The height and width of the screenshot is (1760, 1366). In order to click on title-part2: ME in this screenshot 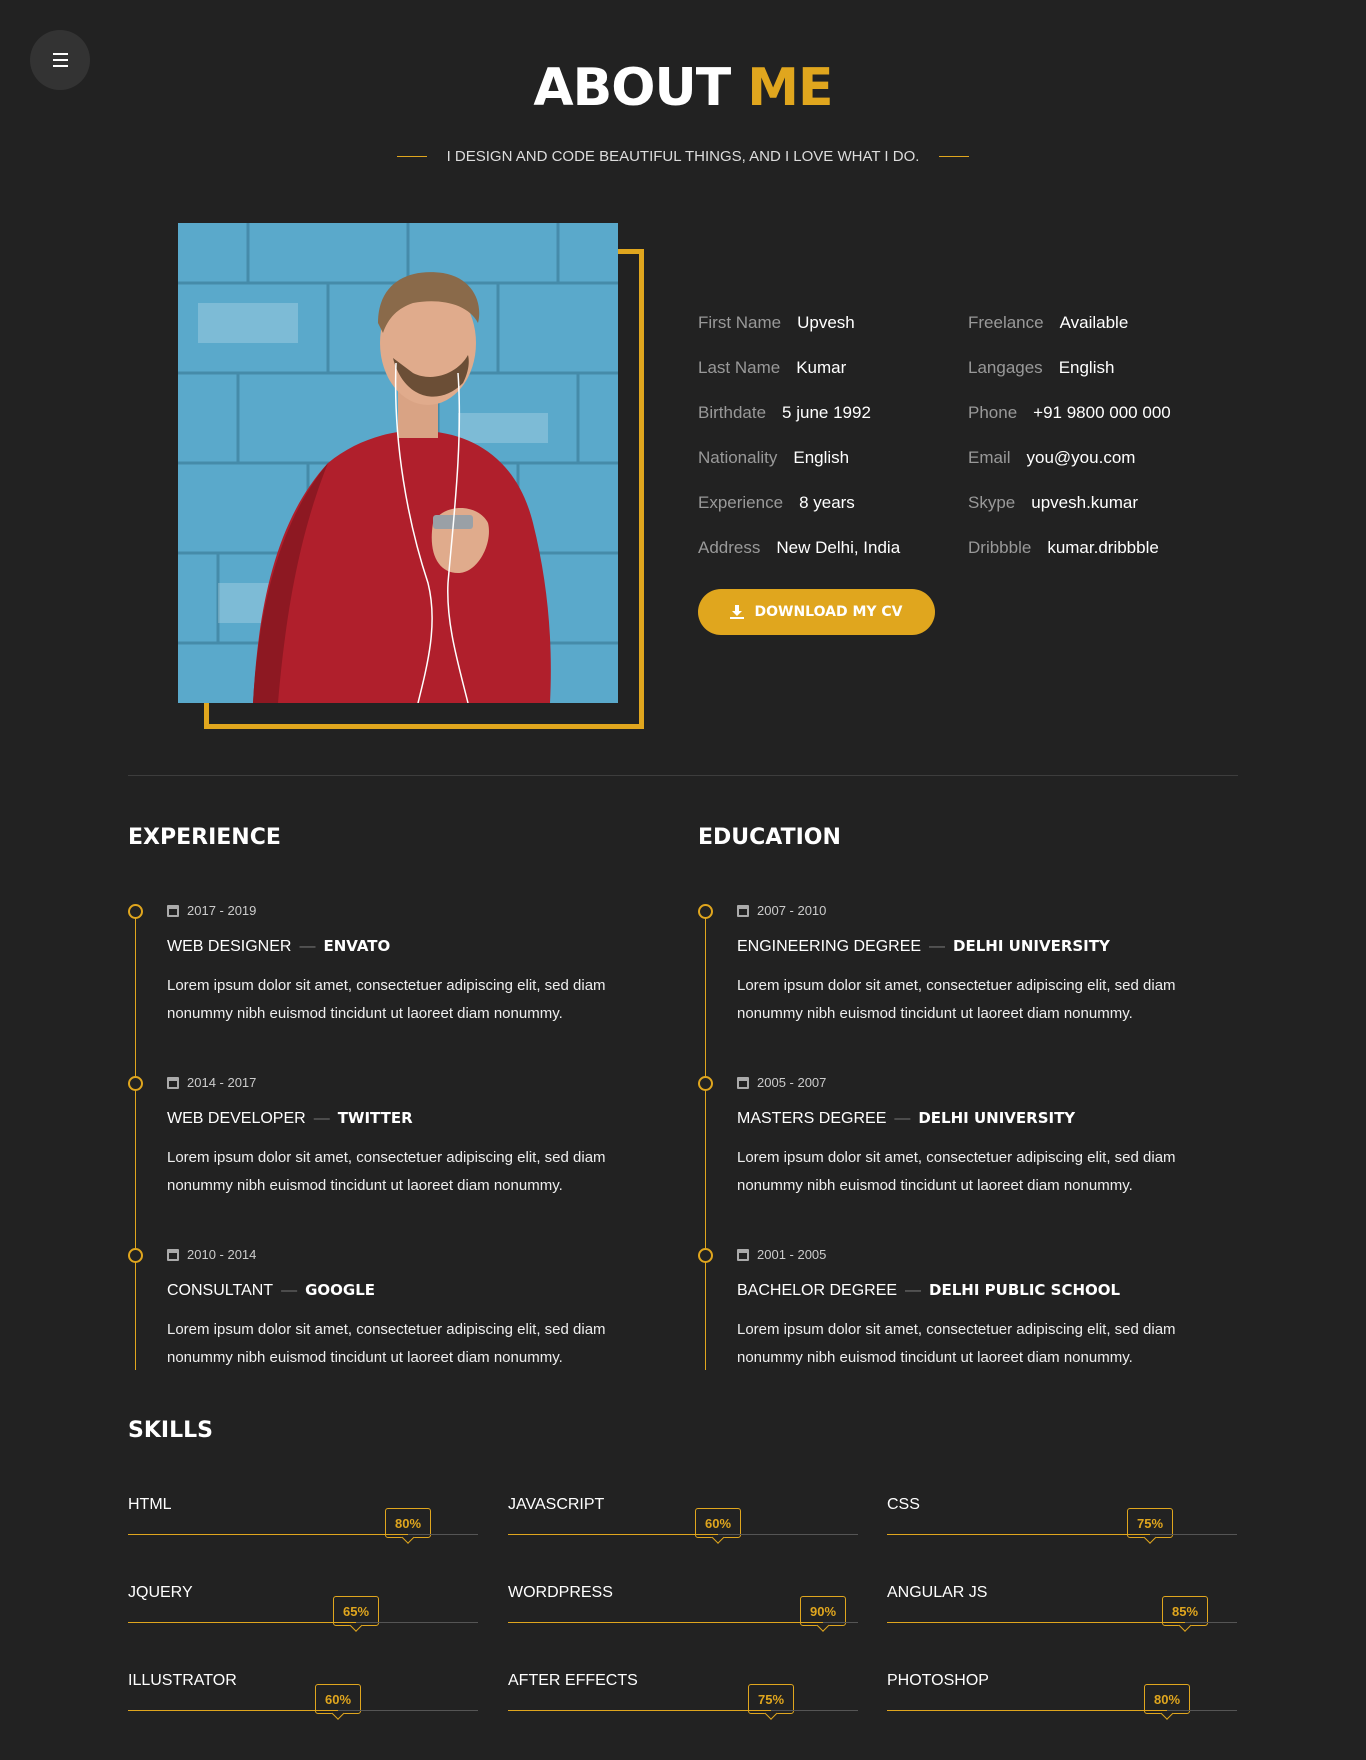, I will do `click(790, 88)`.